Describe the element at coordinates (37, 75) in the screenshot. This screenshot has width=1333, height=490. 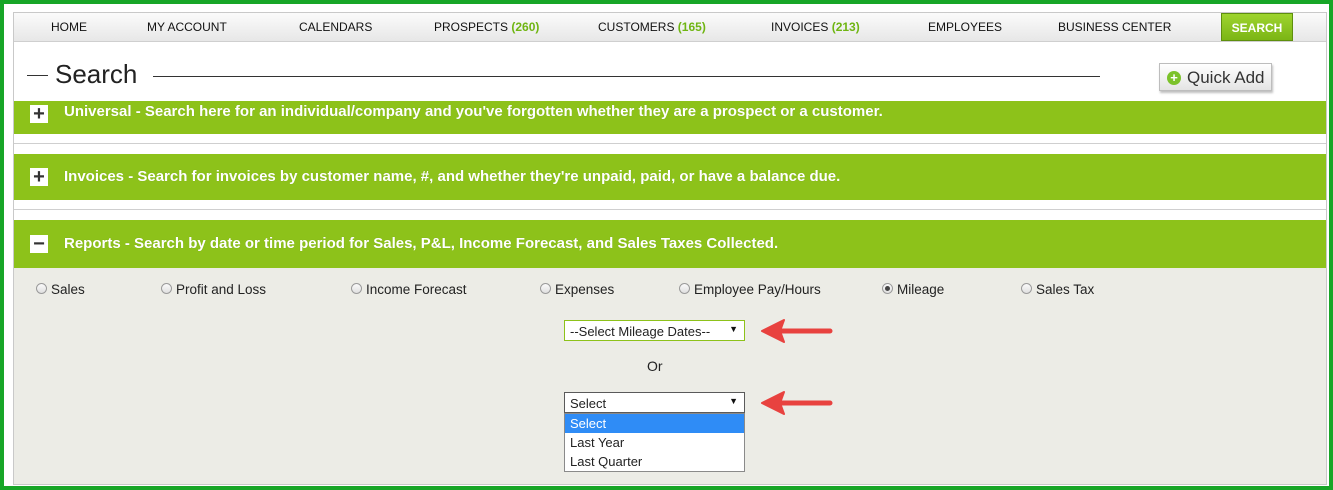
I see `title-dash` at that location.